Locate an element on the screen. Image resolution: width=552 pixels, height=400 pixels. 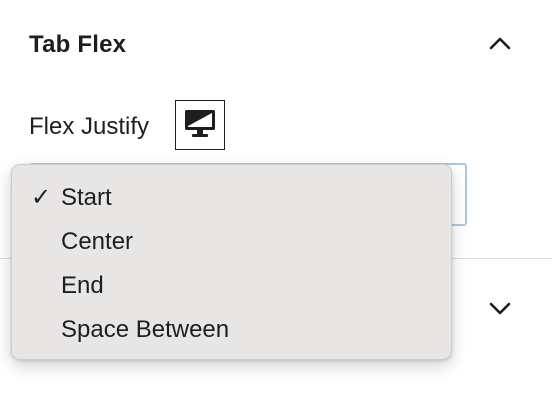
dropdown-option-end: End is located at coordinates (232, 286).